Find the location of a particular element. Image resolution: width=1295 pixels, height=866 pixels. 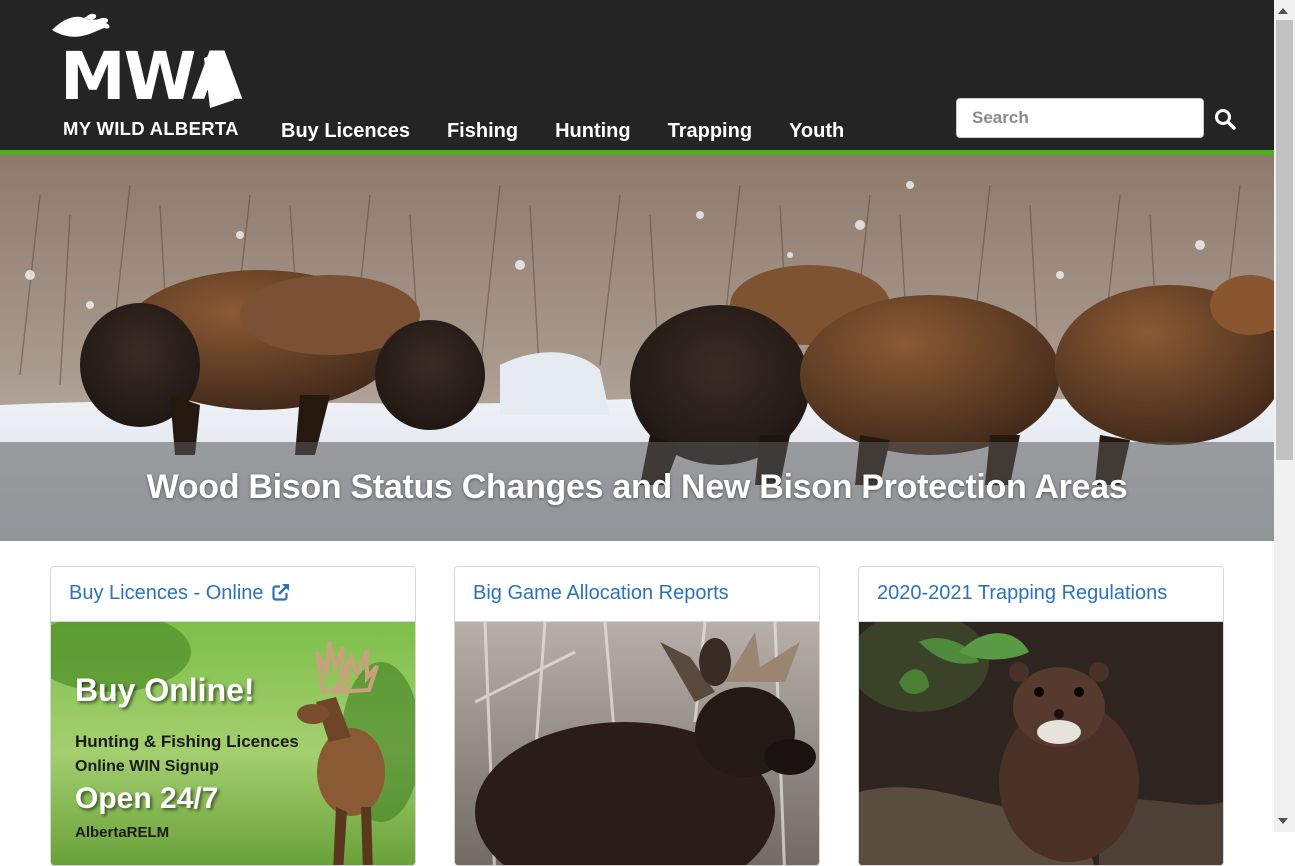

nav-youth: Youth is located at coordinates (816, 131).